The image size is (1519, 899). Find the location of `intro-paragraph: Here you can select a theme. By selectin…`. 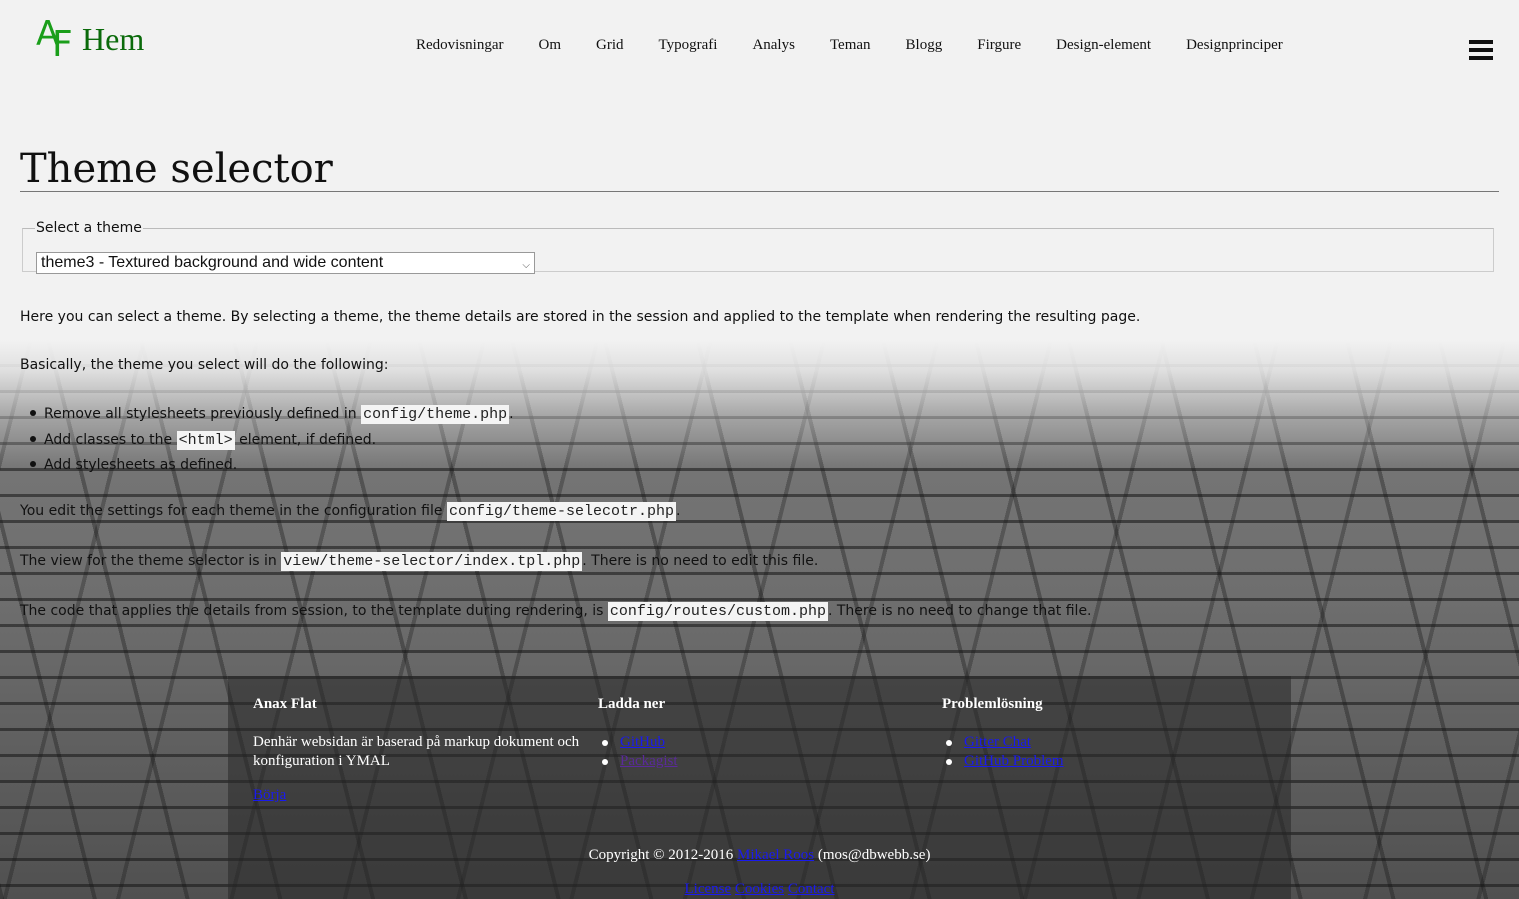

intro-paragraph: Here you can select a theme. By selectin… is located at coordinates (580, 317).